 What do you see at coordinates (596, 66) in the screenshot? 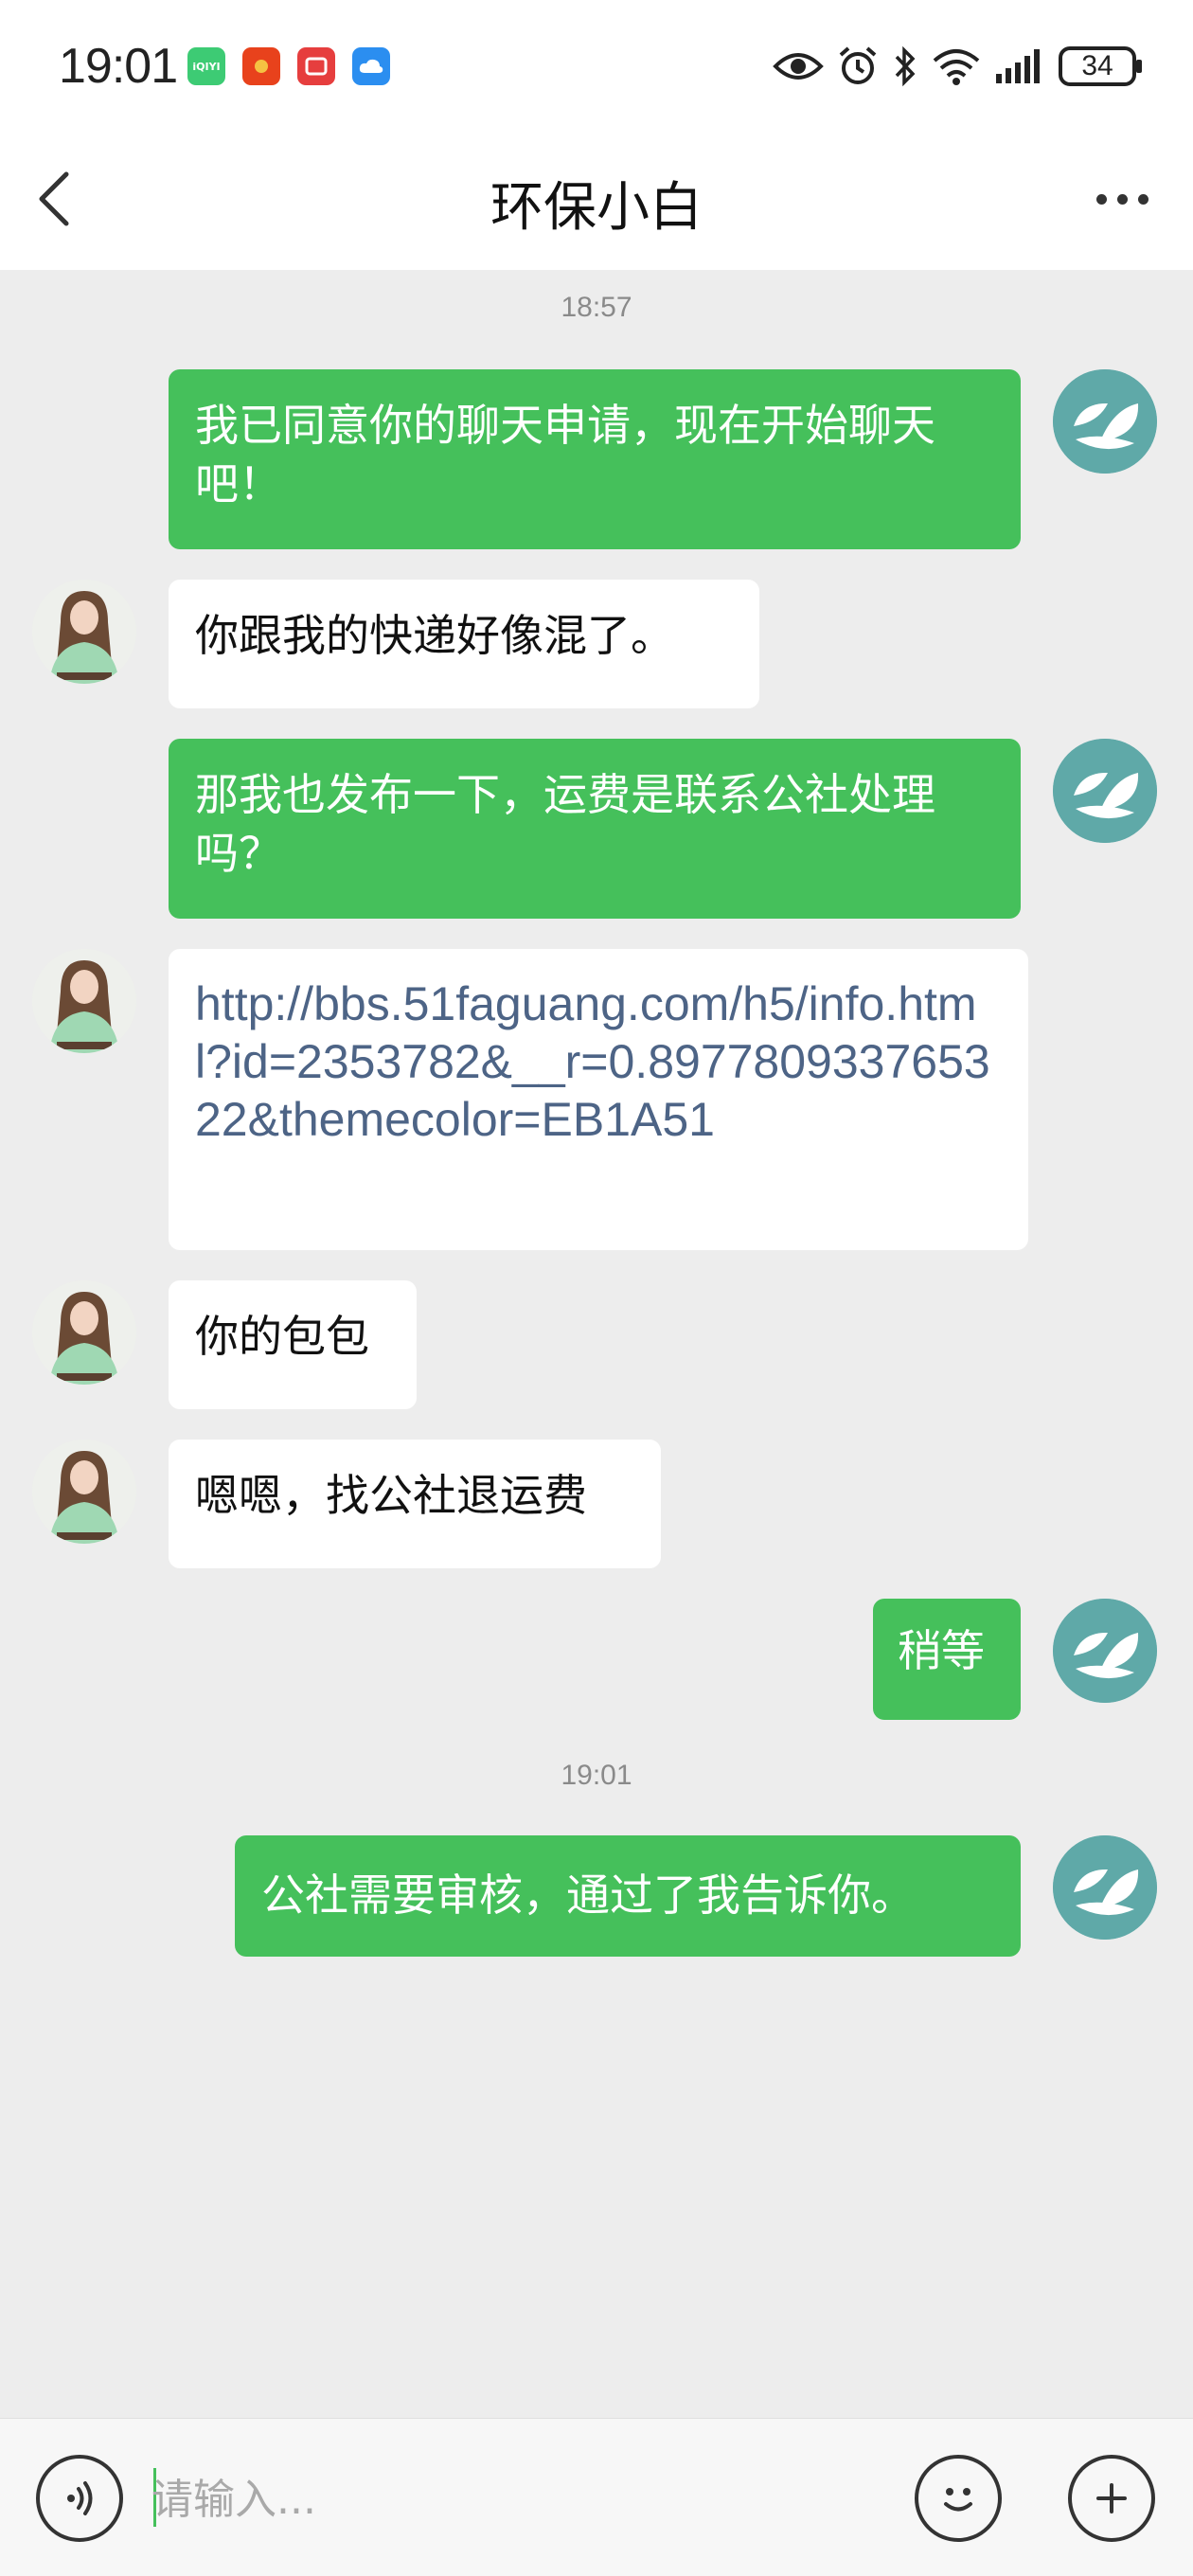
I see `status-bar: 19:01 iQIYI 34` at bounding box center [596, 66].